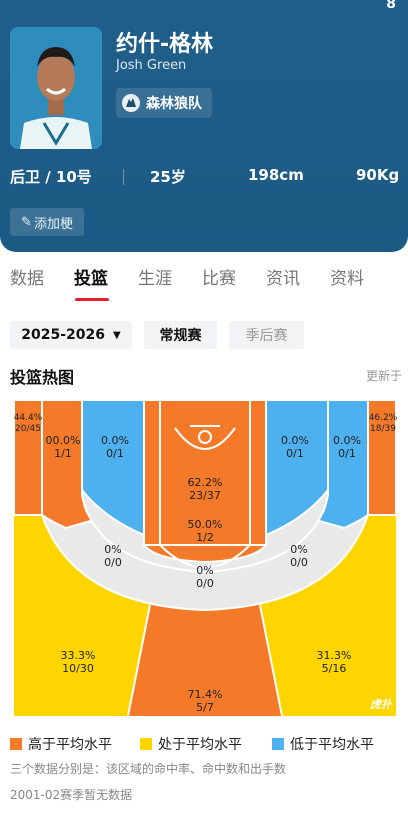  I want to click on team-name: 森林狼队, so click(174, 104).